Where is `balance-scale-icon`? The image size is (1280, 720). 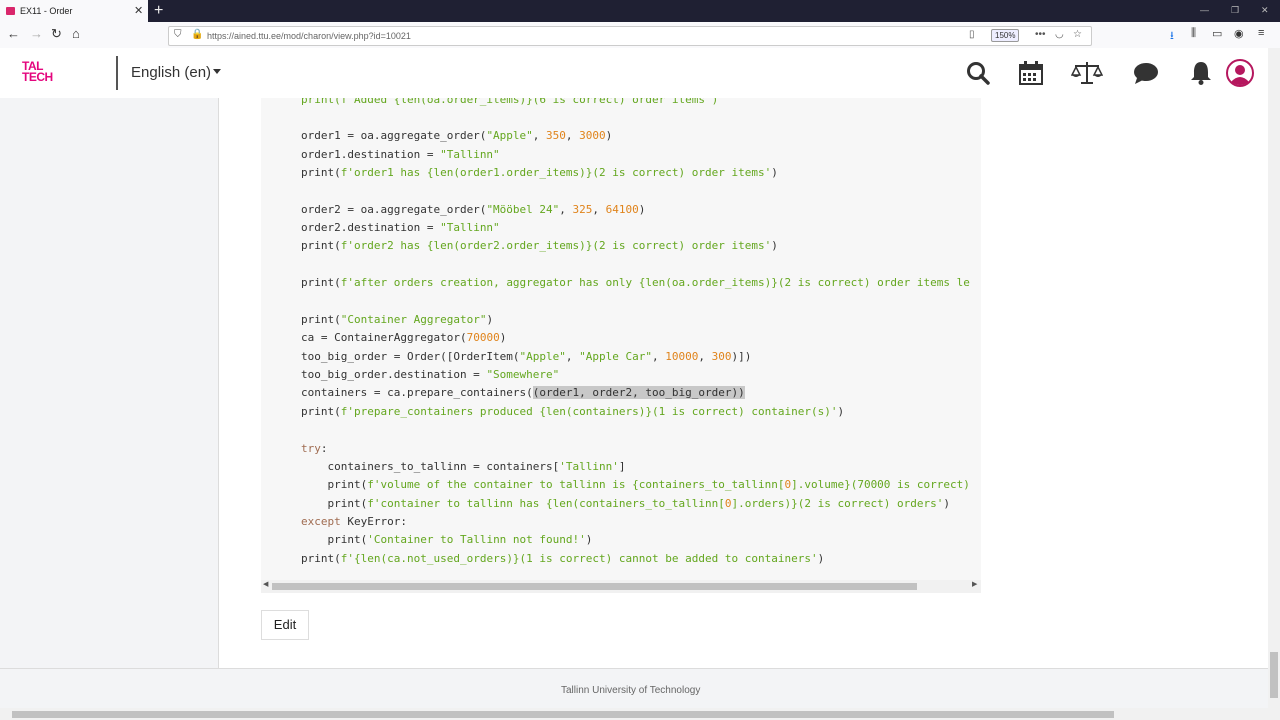
balance-scale-icon is located at coordinates (1087, 73).